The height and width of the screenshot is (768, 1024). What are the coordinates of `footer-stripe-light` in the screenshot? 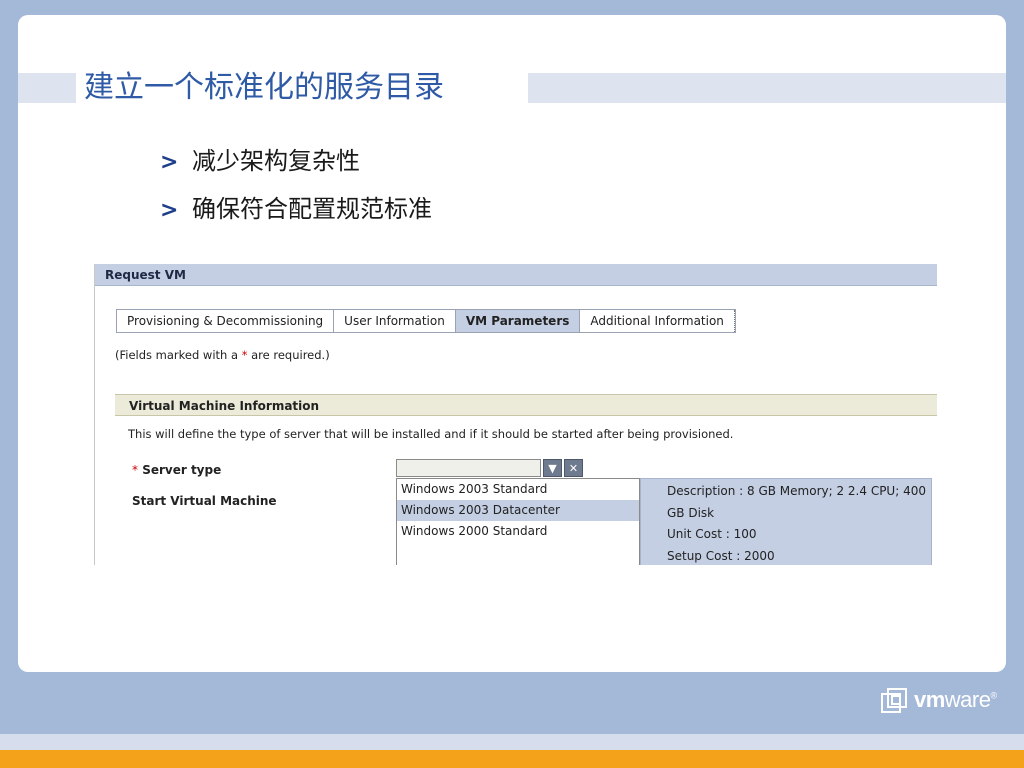 It's located at (512, 742).